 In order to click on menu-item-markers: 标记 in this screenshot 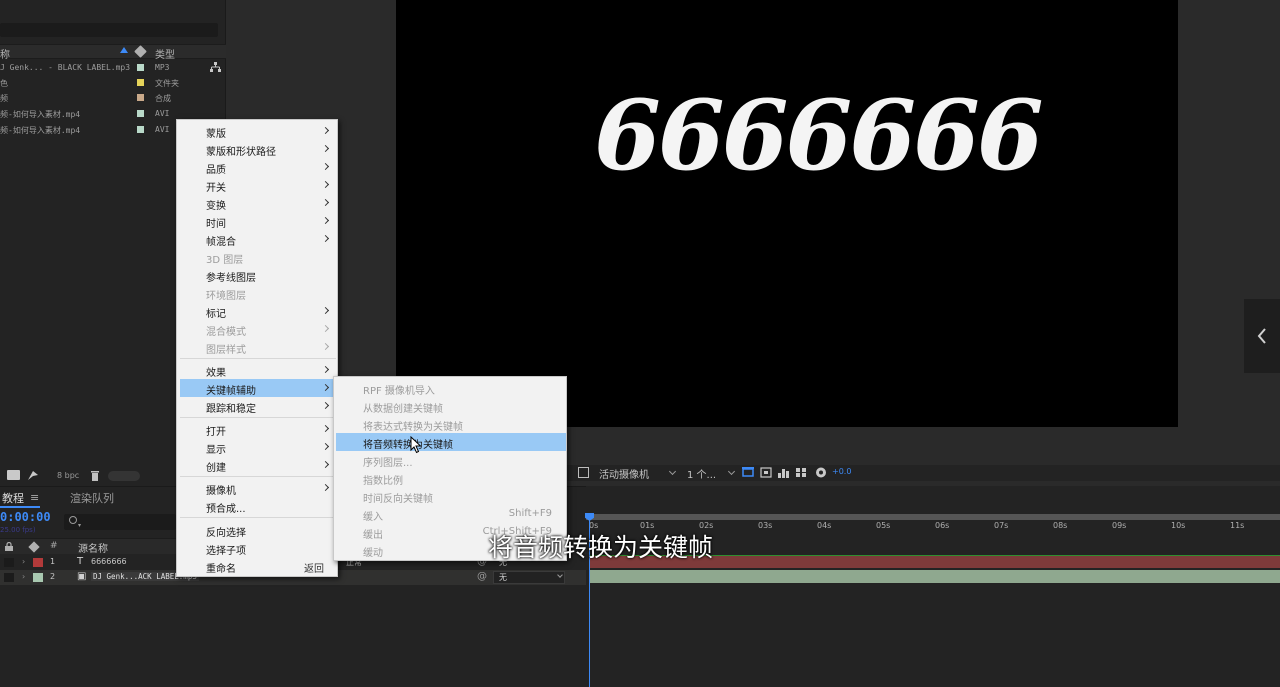, I will do `click(258, 311)`.